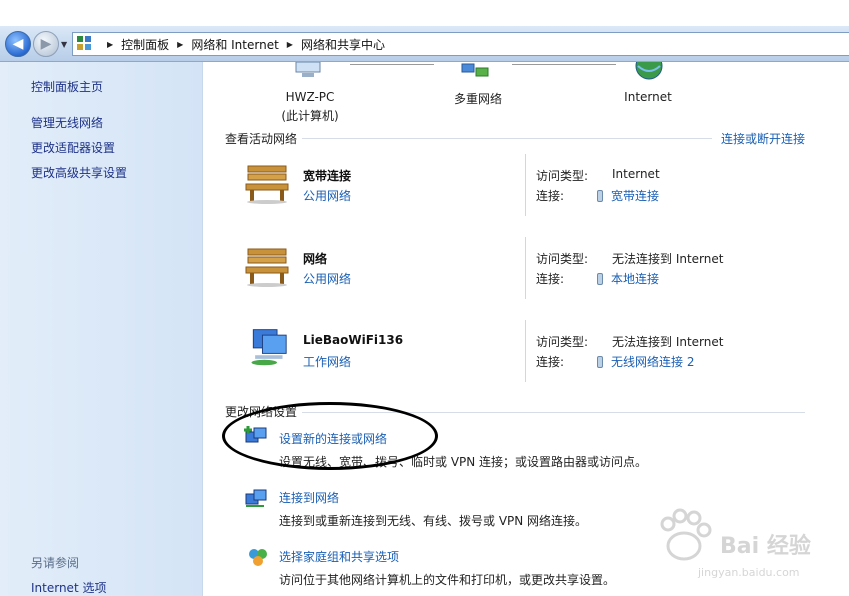 Image resolution: width=849 pixels, height=596 pixels. What do you see at coordinates (261, 139) in the screenshot?
I see `active-networks-title: 查看活动网络` at bounding box center [261, 139].